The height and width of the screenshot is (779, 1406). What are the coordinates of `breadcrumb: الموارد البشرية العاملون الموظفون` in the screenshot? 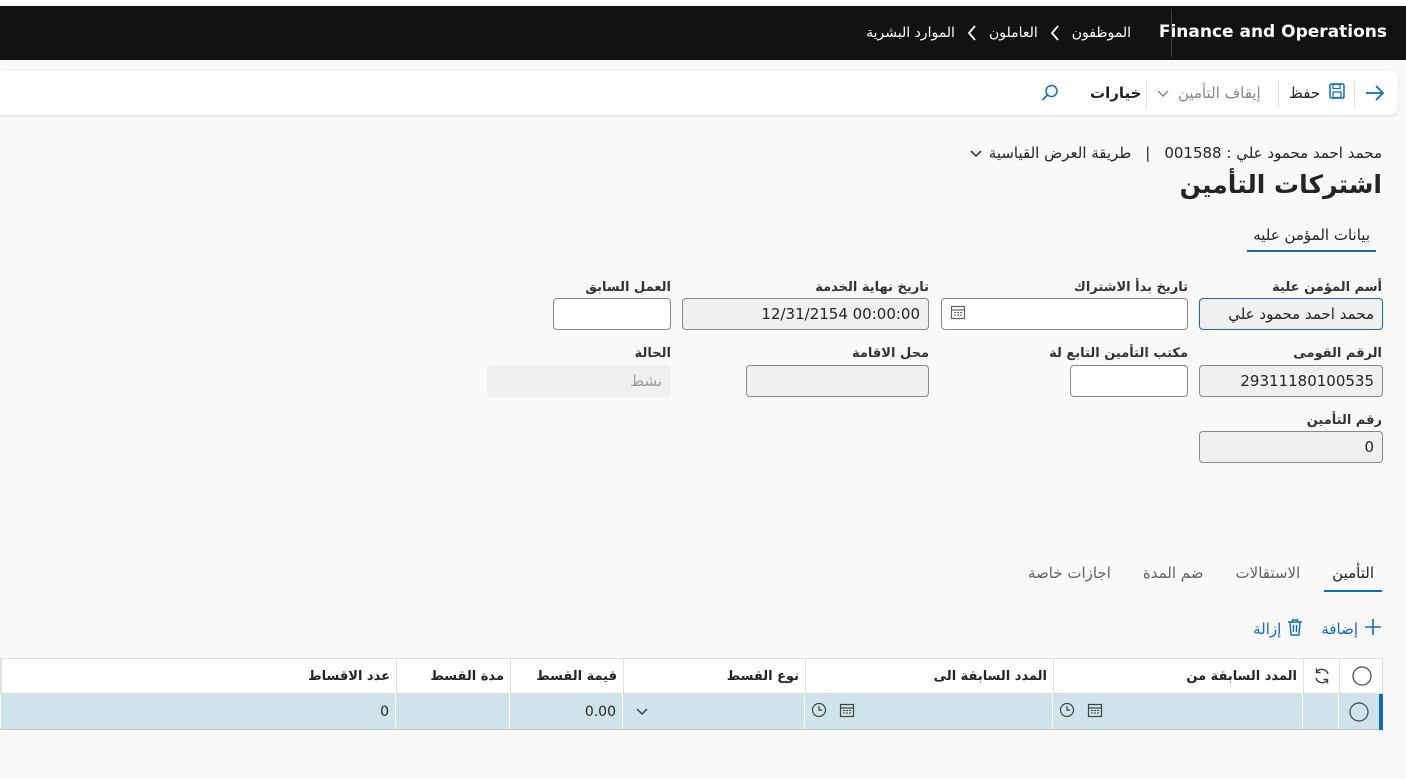 It's located at (998, 33).